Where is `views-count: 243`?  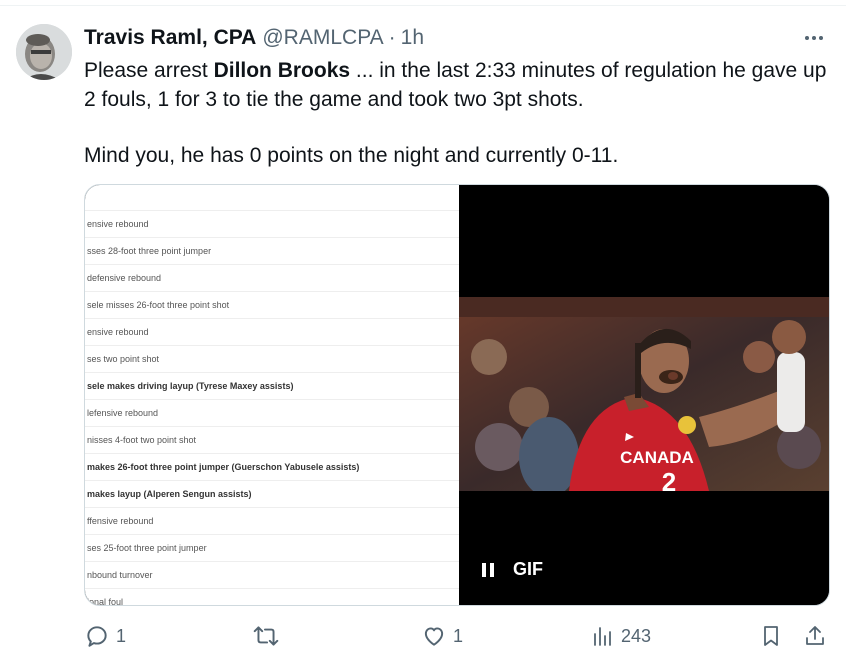 views-count: 243 is located at coordinates (636, 635).